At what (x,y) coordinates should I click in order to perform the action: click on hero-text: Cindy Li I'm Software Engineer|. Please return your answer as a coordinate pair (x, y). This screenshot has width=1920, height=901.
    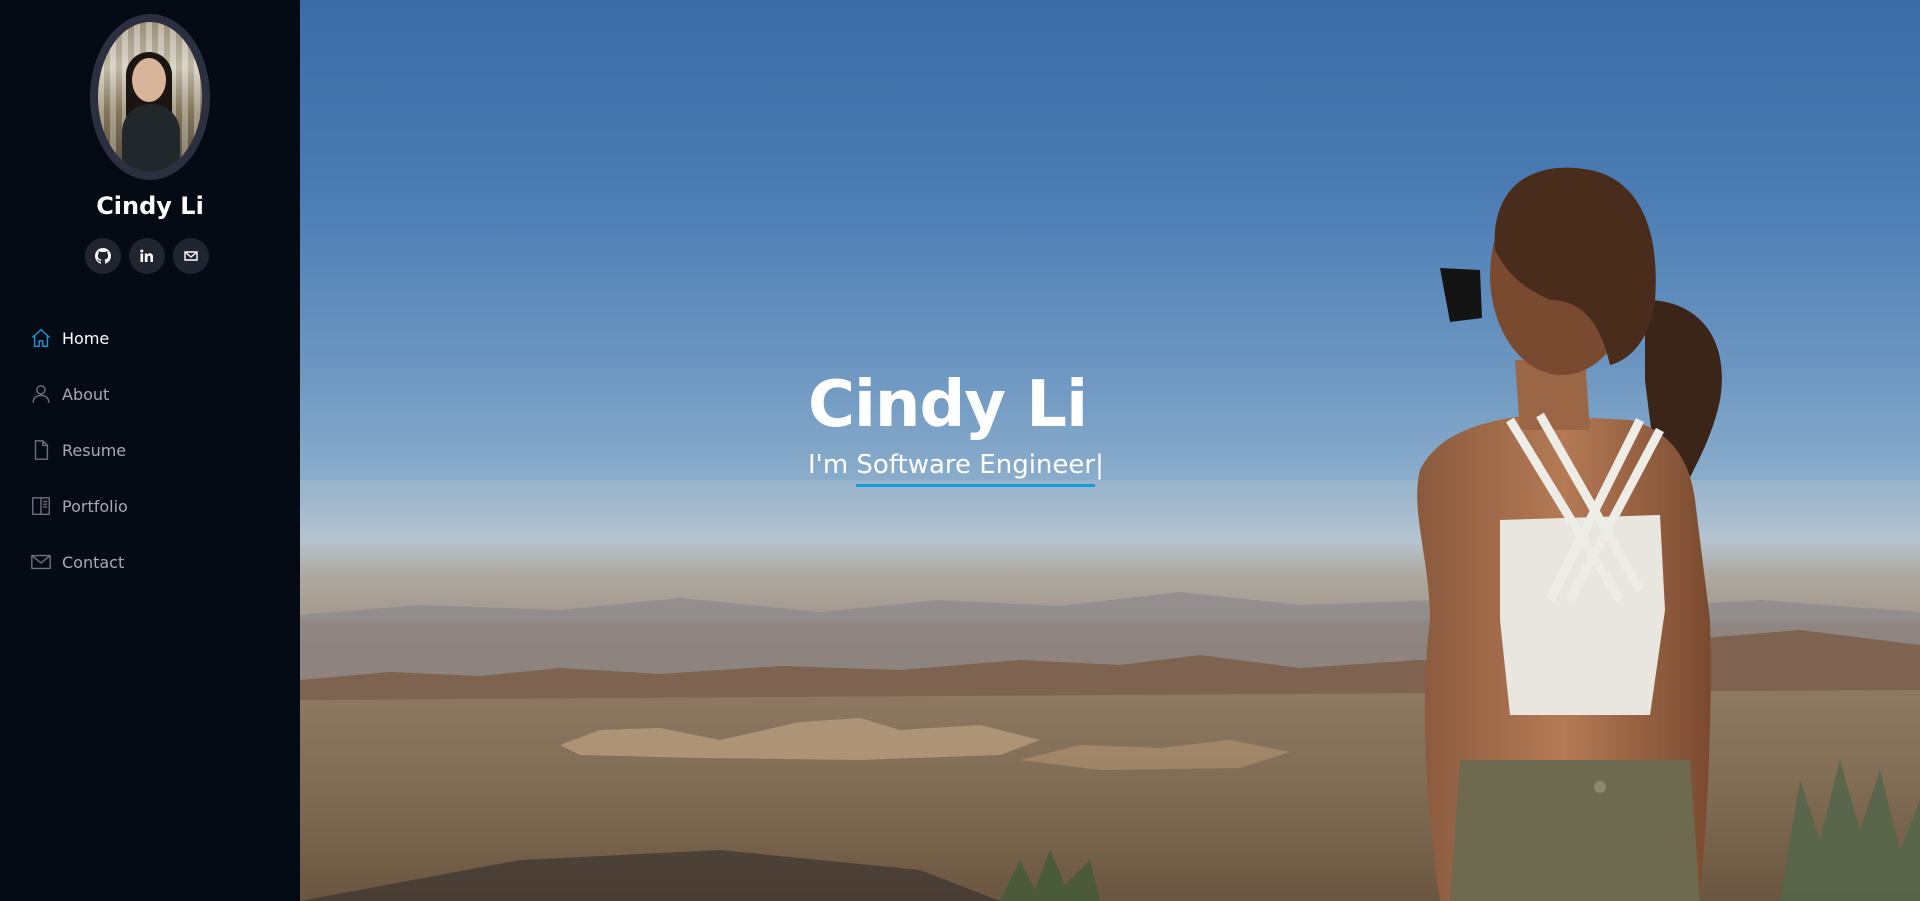
    Looking at the image, I should click on (956, 426).